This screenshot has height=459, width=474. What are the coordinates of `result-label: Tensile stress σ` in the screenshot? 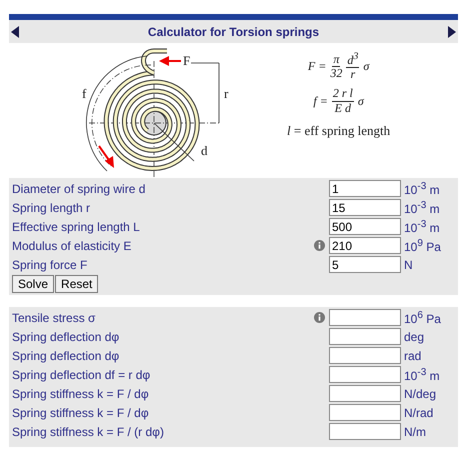 It's located at (54, 317).